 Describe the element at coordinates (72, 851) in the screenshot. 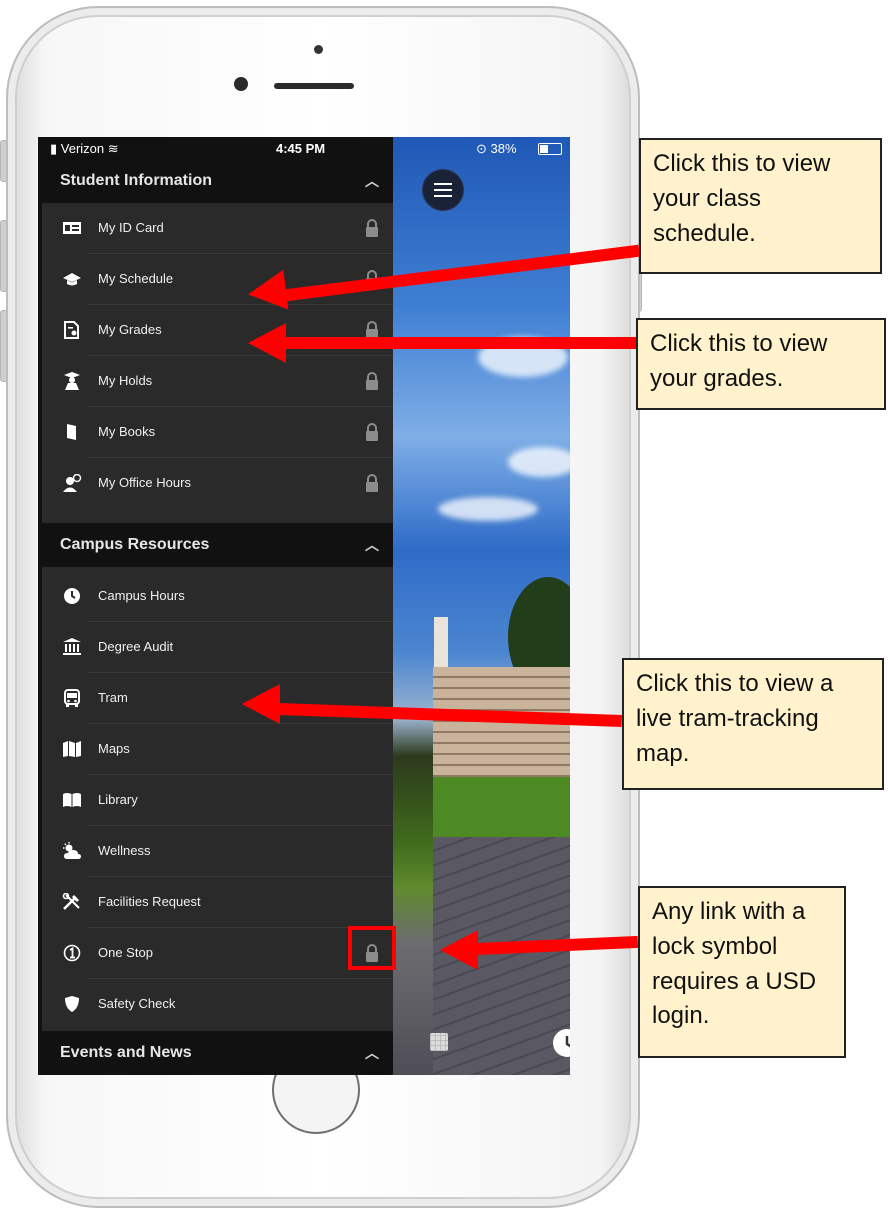

I see `weather-sun-cloud-icon` at that location.